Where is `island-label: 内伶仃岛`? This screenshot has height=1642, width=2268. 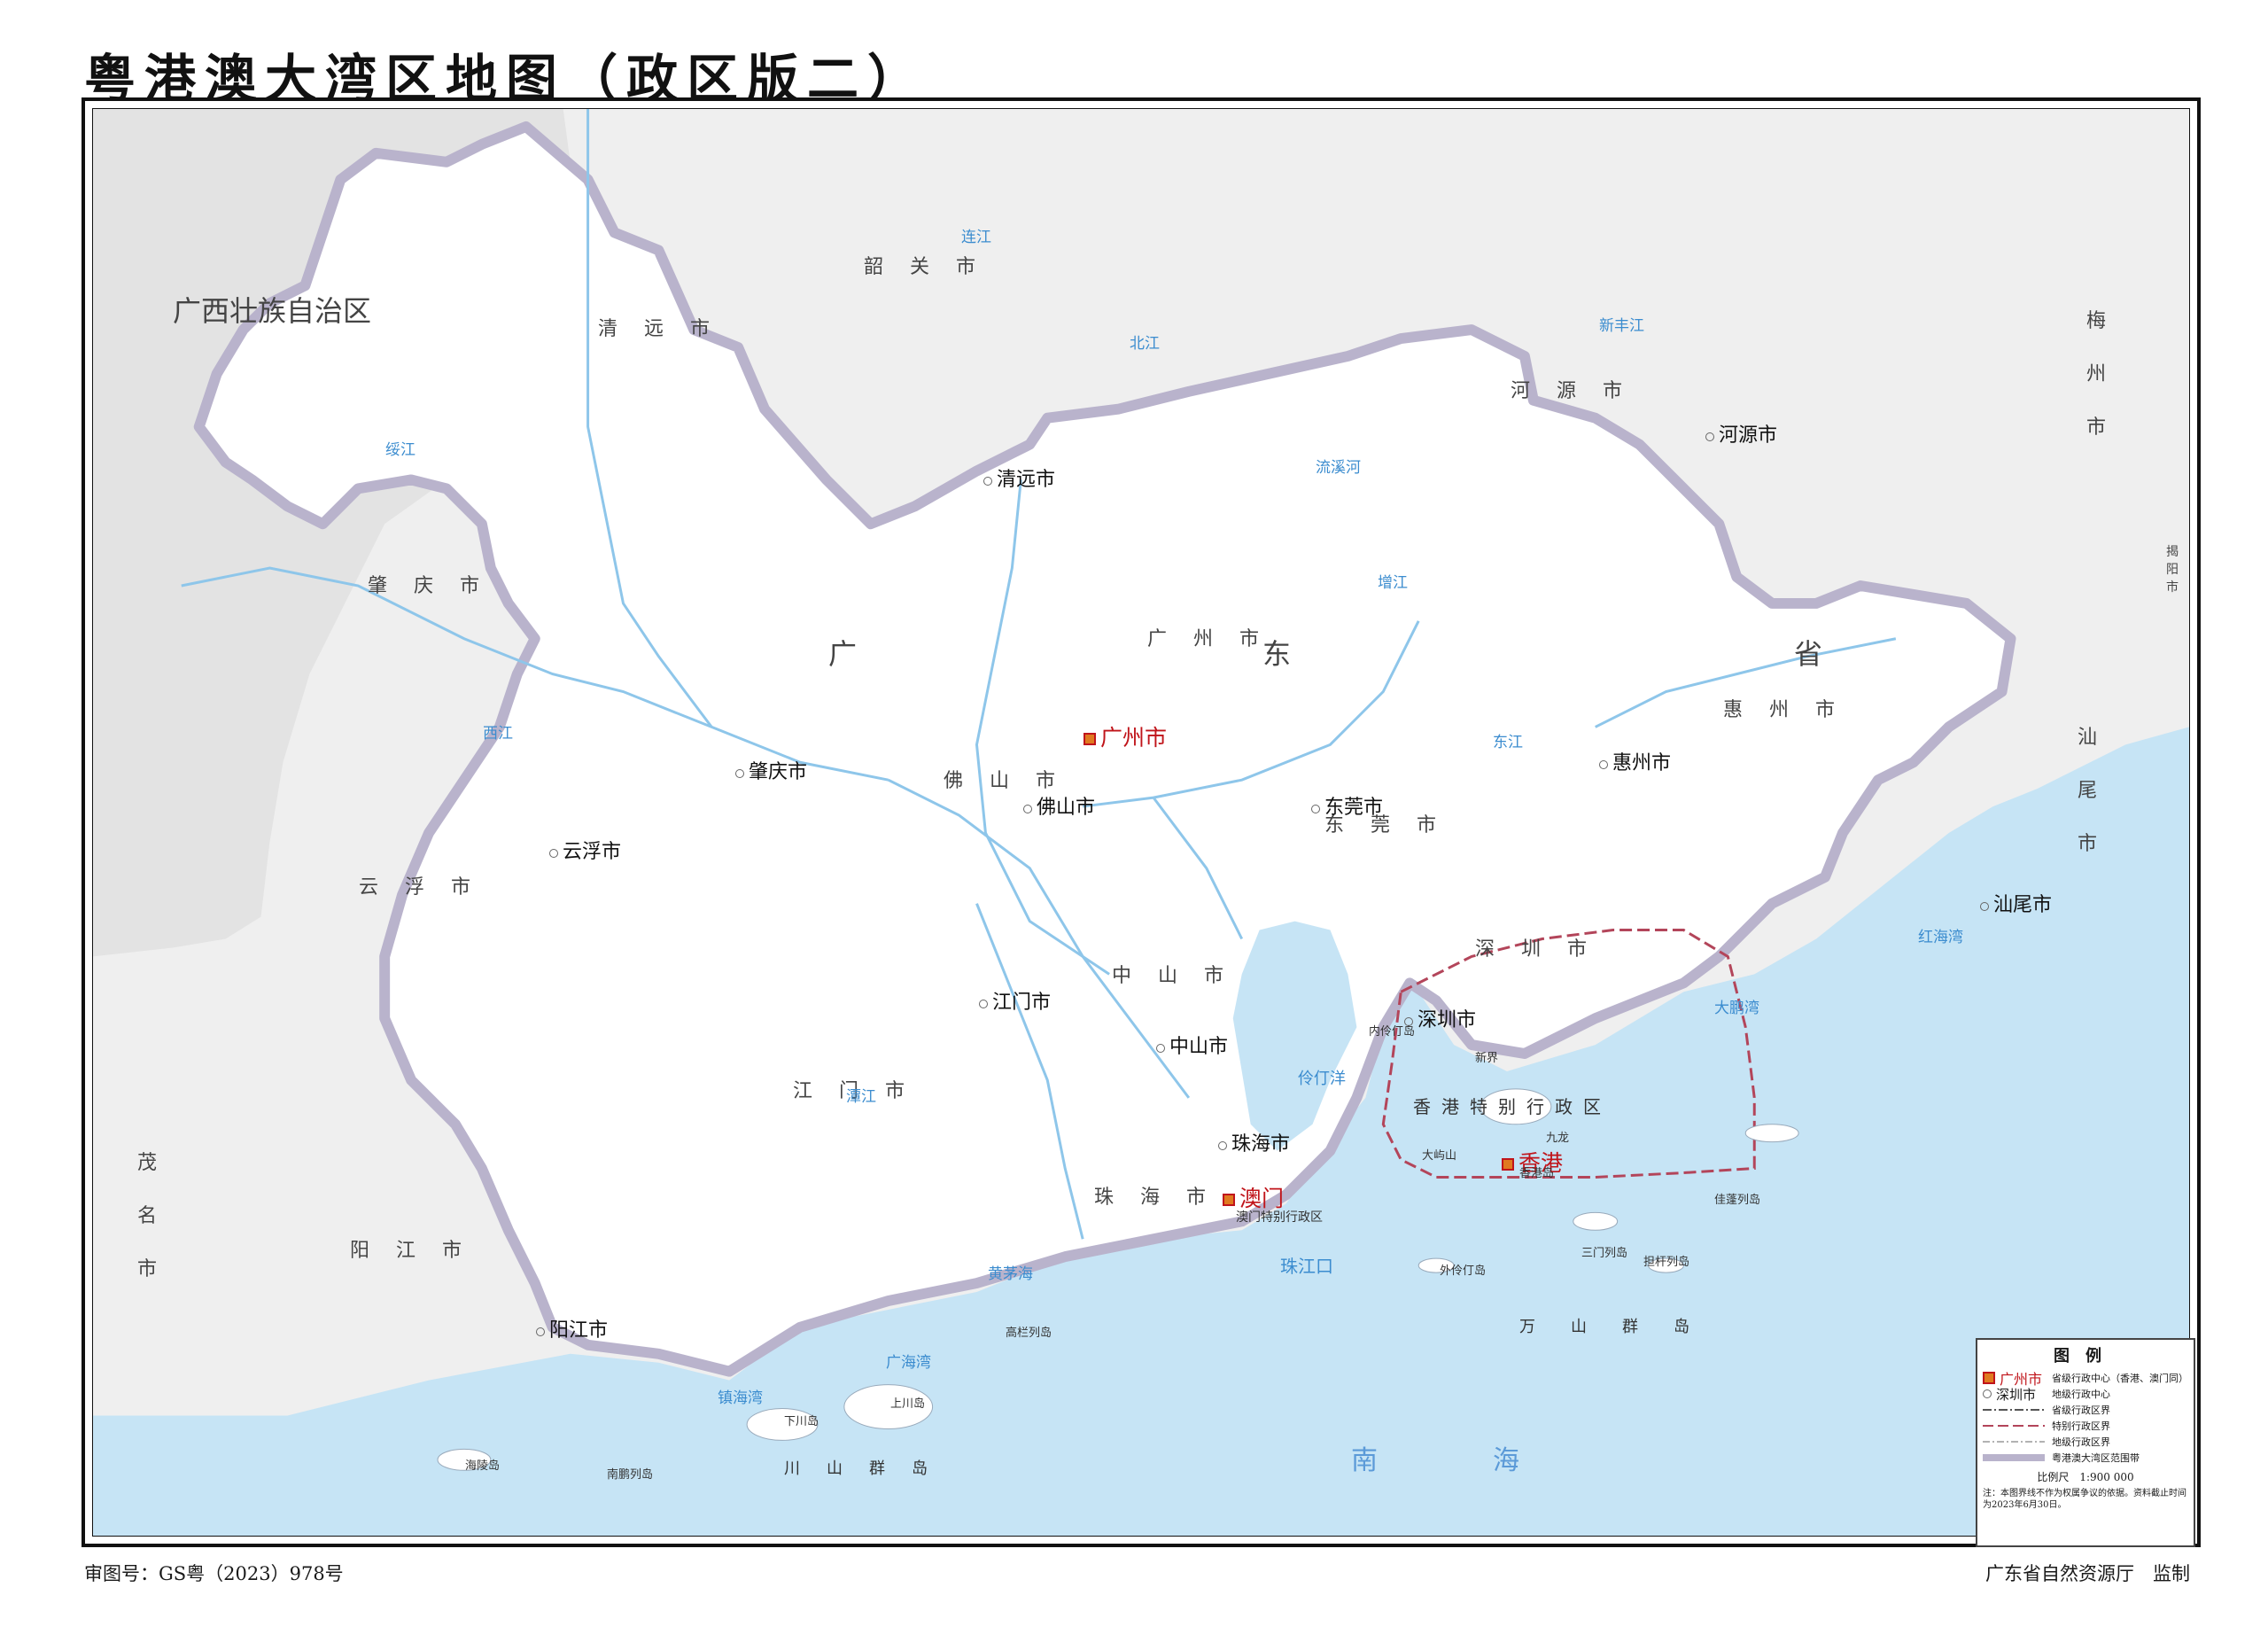
island-label: 内伶仃岛 is located at coordinates (1392, 1032).